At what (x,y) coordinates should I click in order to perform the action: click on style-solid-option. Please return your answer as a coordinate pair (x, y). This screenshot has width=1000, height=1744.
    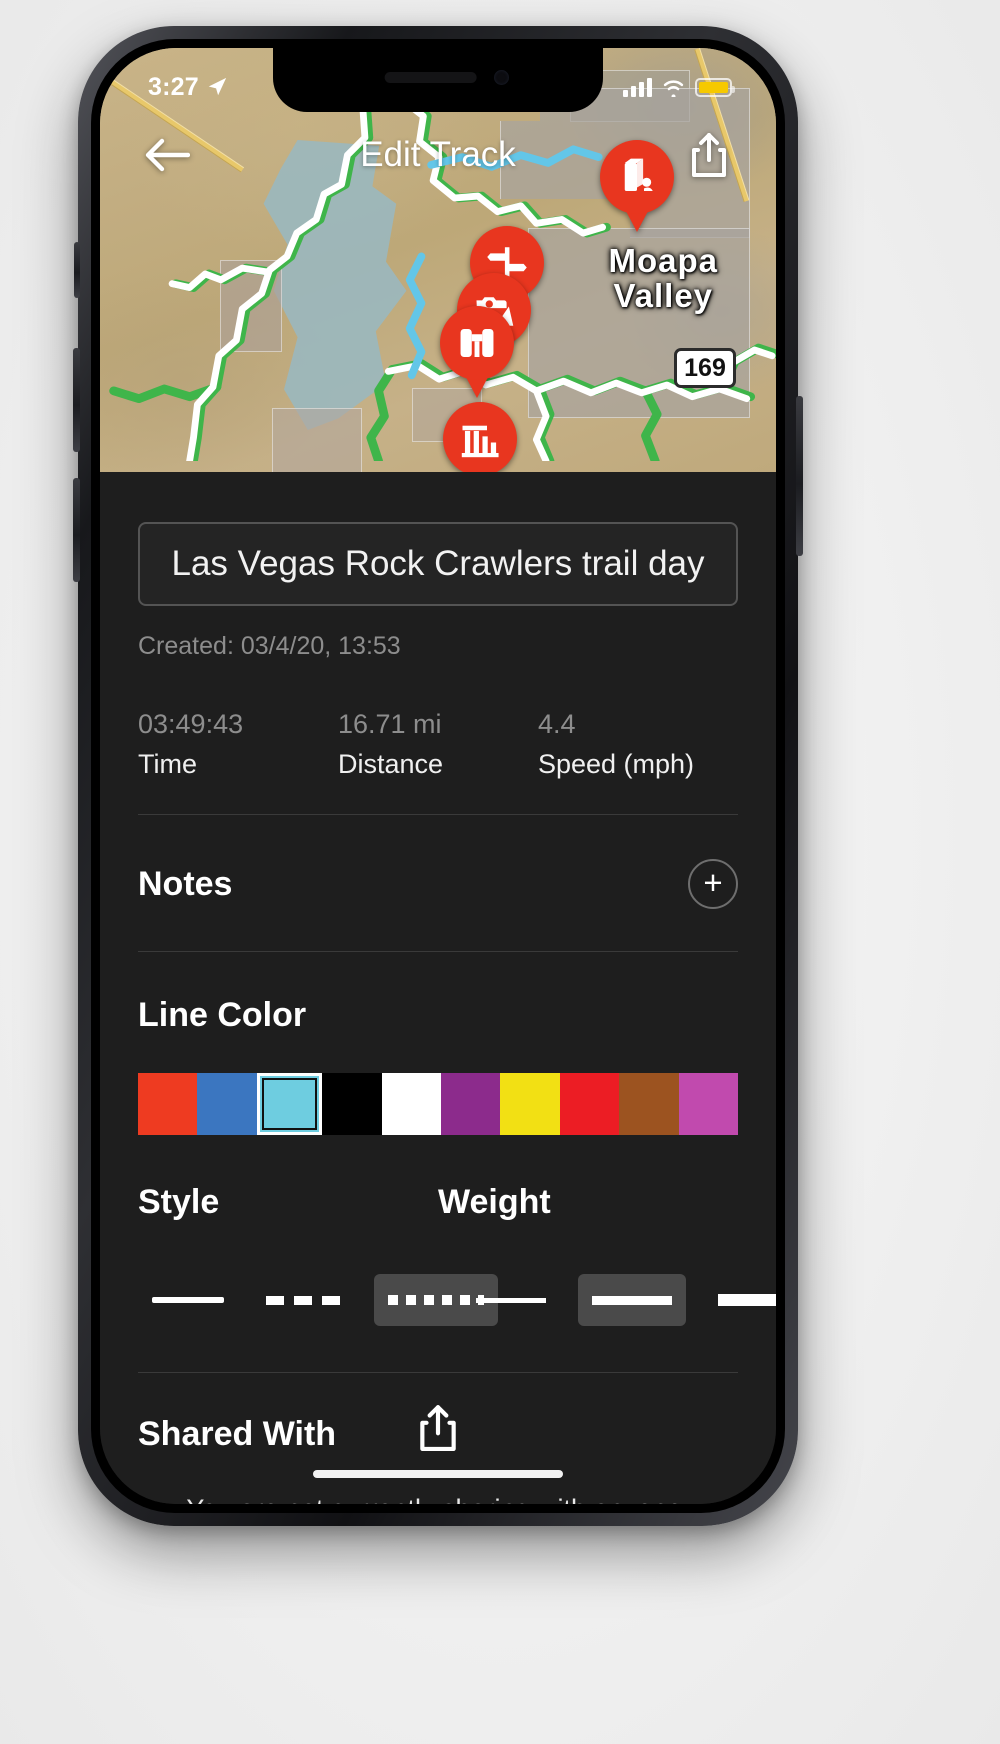
    Looking at the image, I should click on (188, 1300).